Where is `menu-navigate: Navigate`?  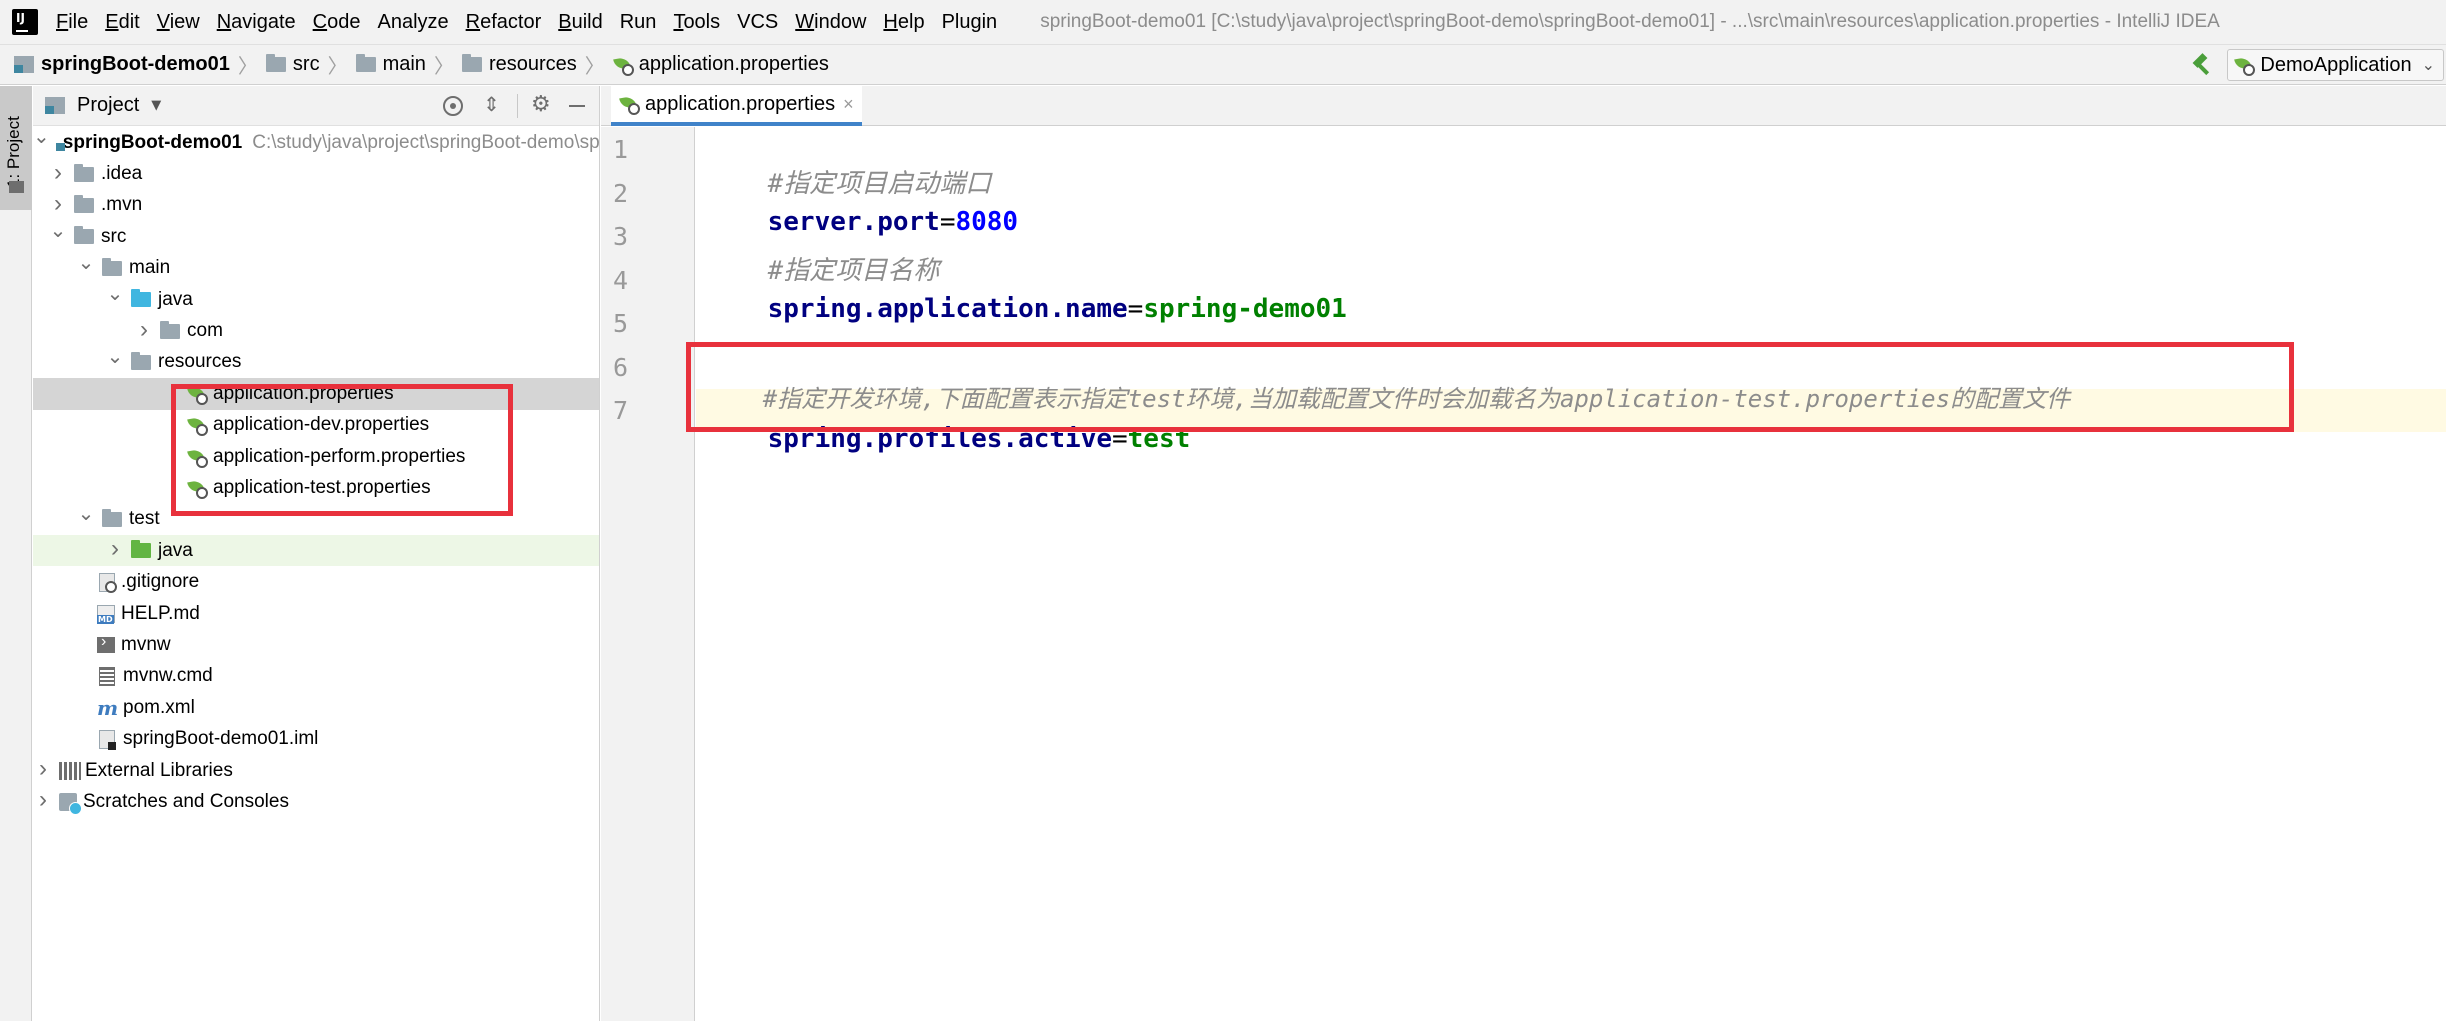
menu-navigate: Navigate is located at coordinates (256, 22).